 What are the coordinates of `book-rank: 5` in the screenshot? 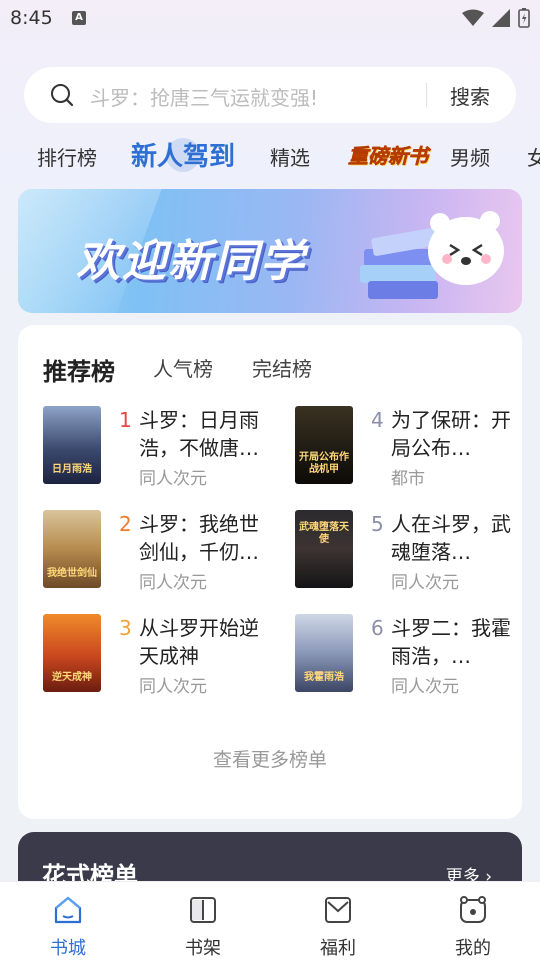 It's located at (377, 524).